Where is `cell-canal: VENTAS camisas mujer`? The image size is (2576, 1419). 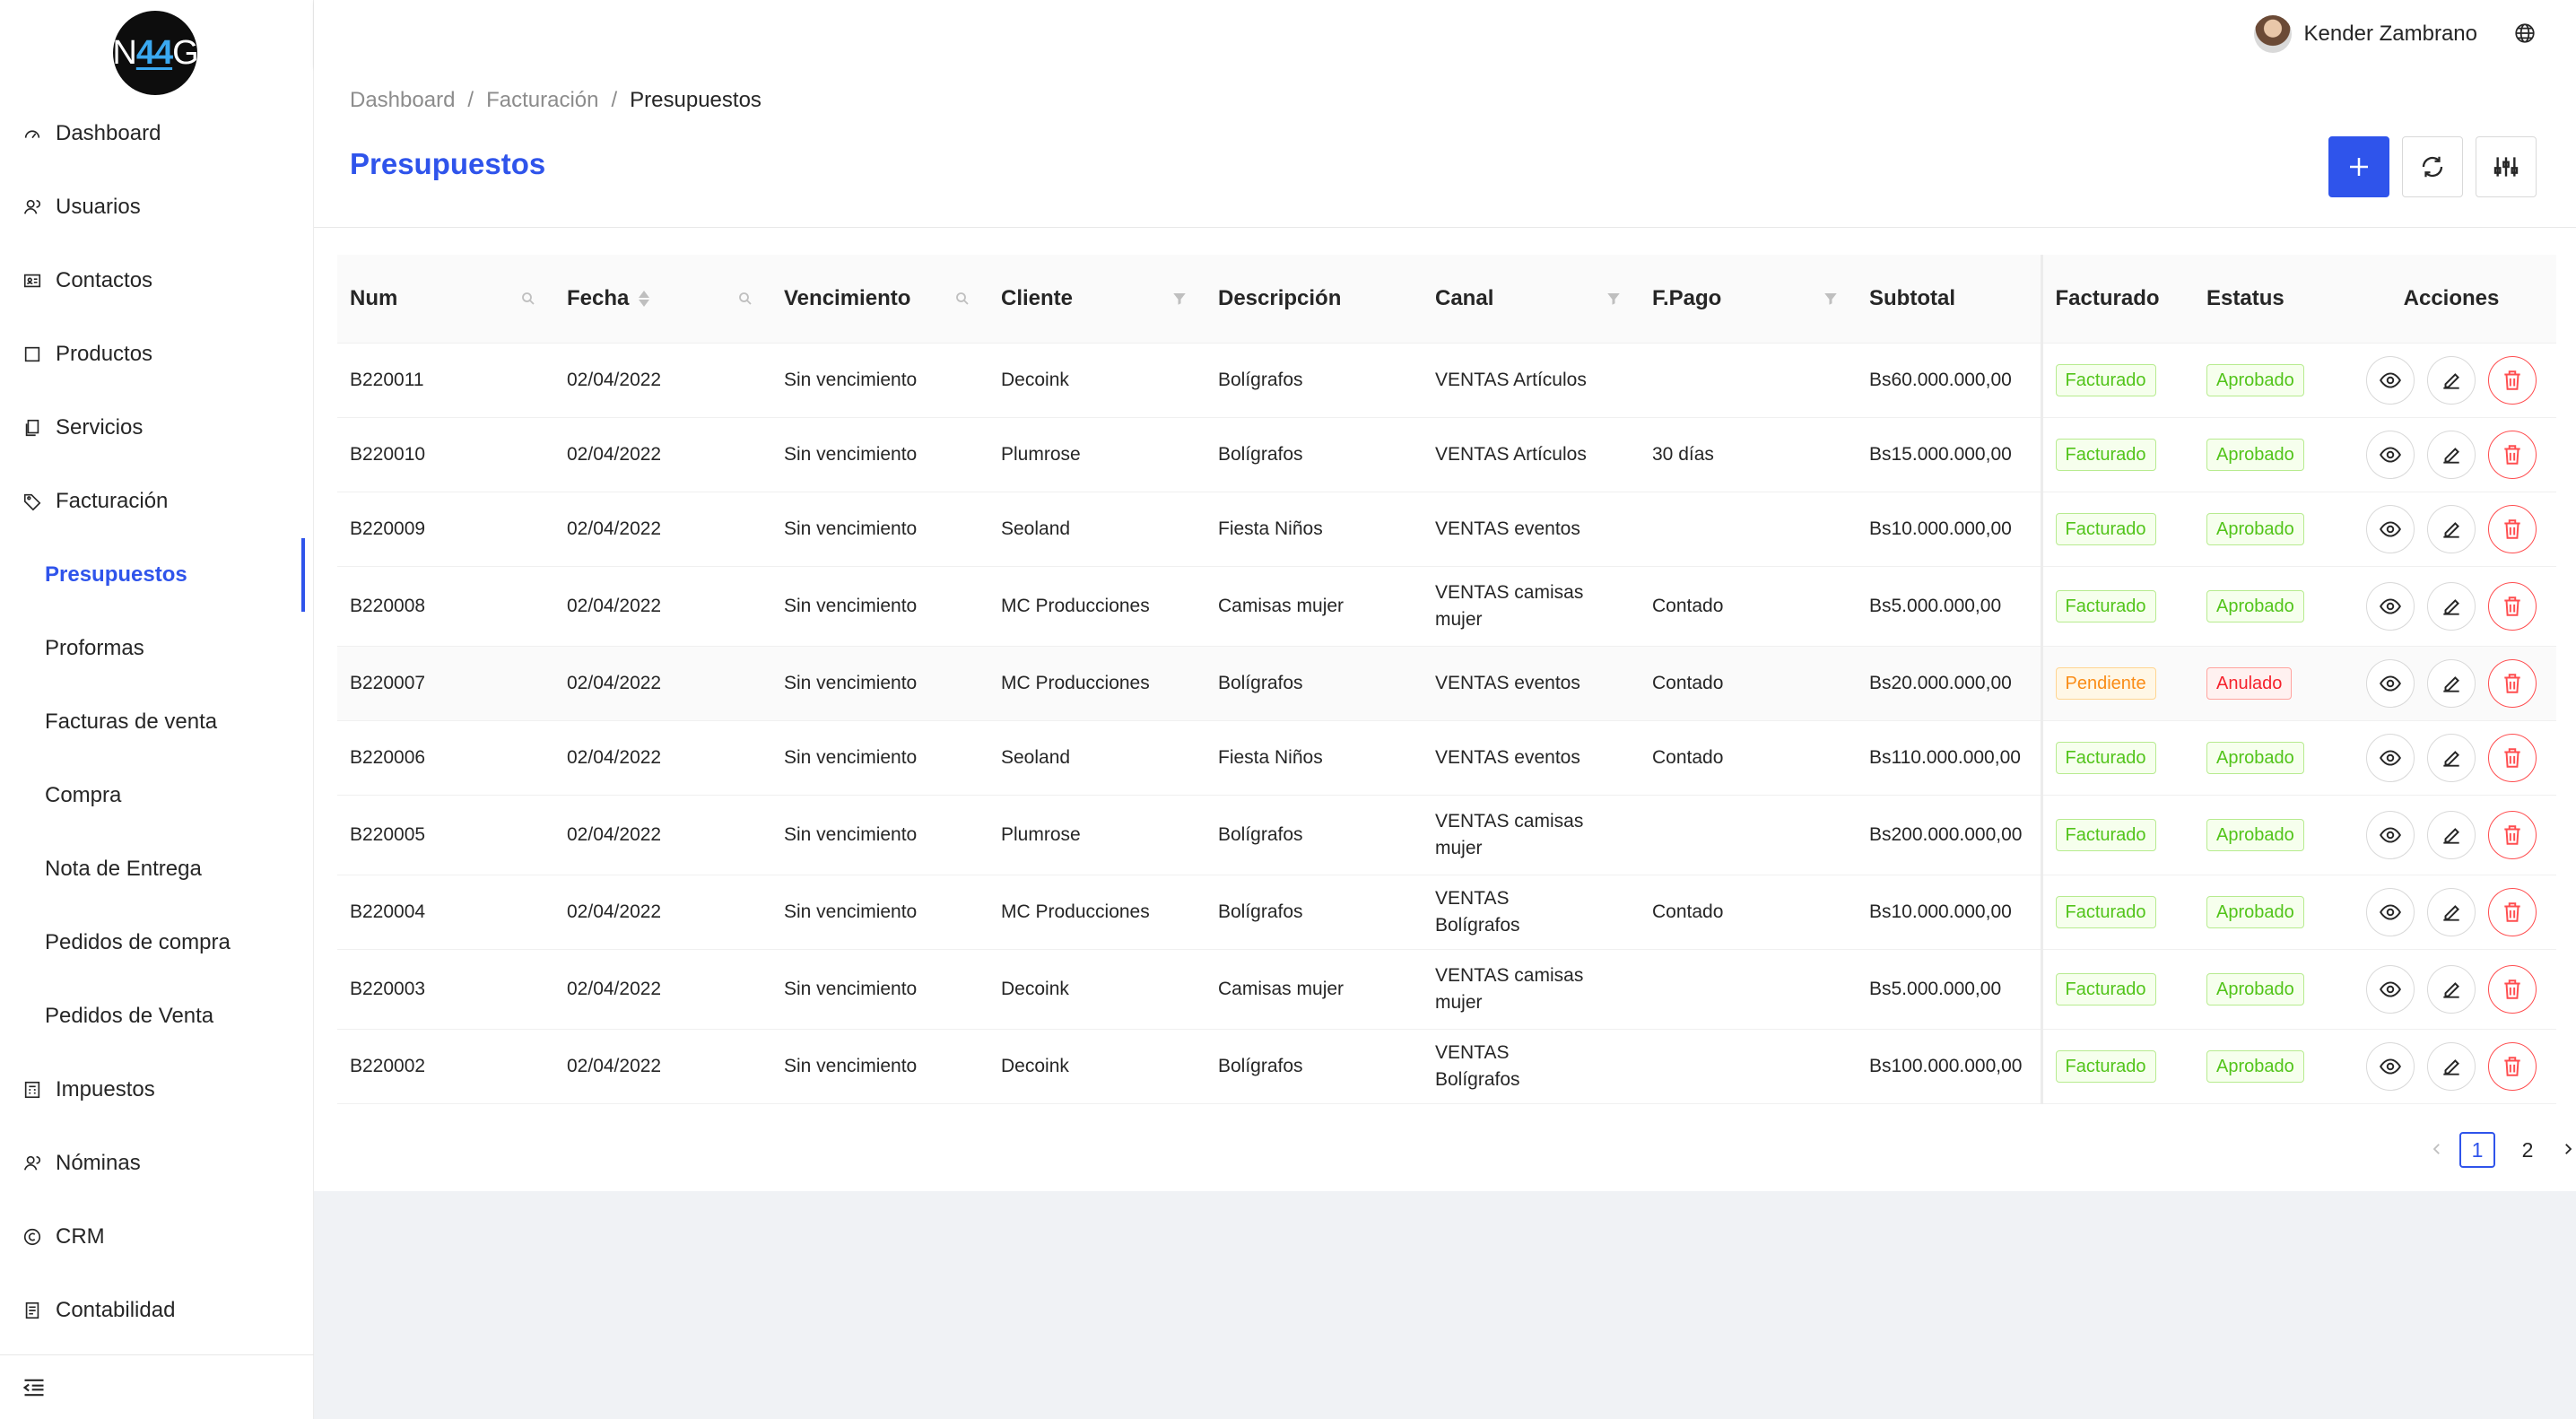
cell-canal: VENTAS camisas mujer is located at coordinates (1531, 606).